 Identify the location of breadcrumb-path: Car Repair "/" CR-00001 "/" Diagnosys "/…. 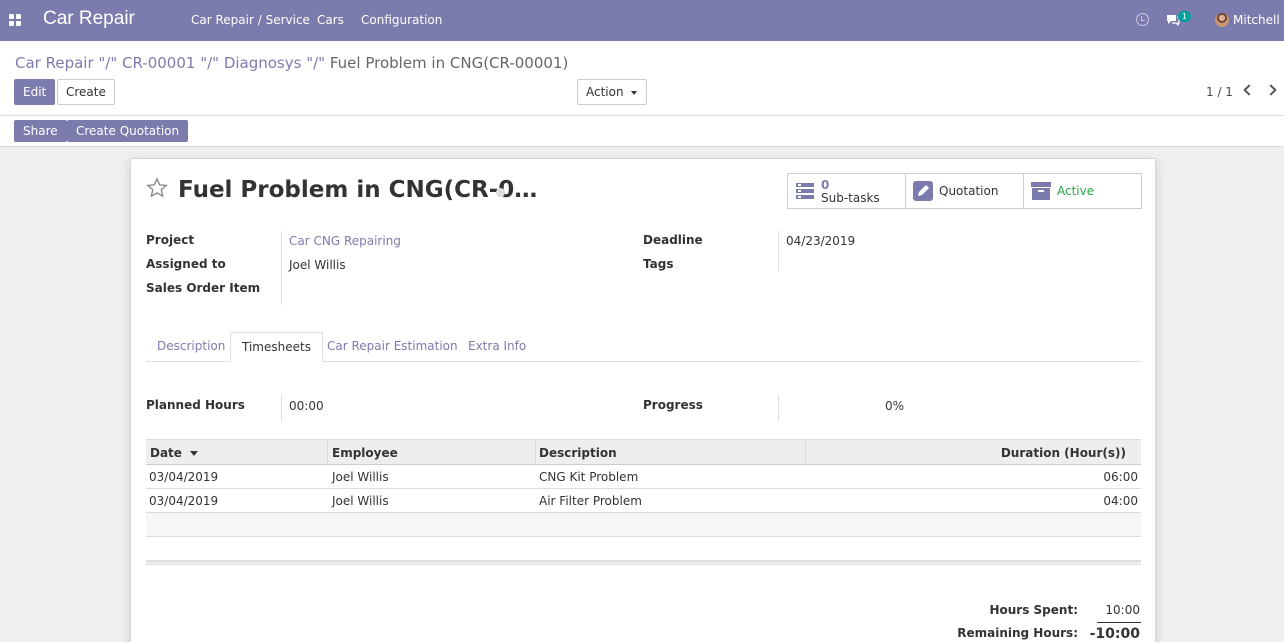
(170, 63).